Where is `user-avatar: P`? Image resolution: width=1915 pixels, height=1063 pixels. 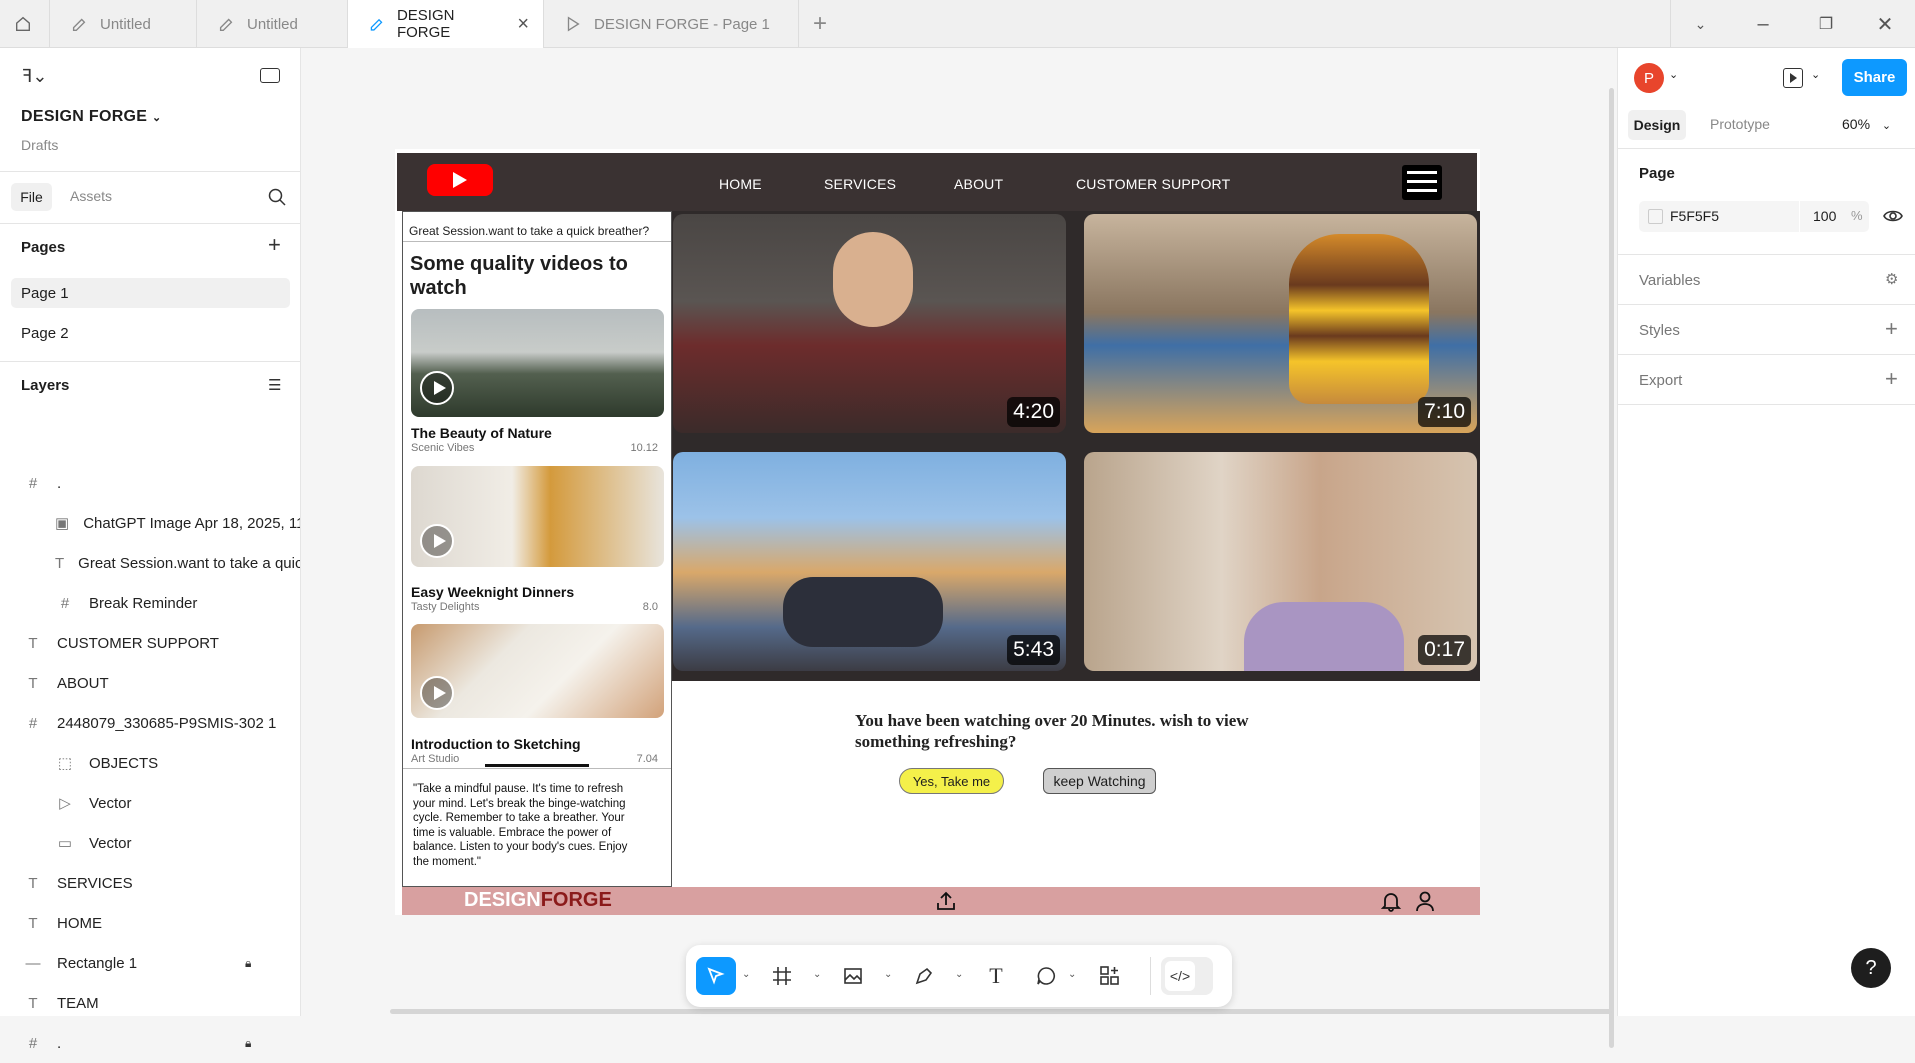
user-avatar: P is located at coordinates (1649, 78).